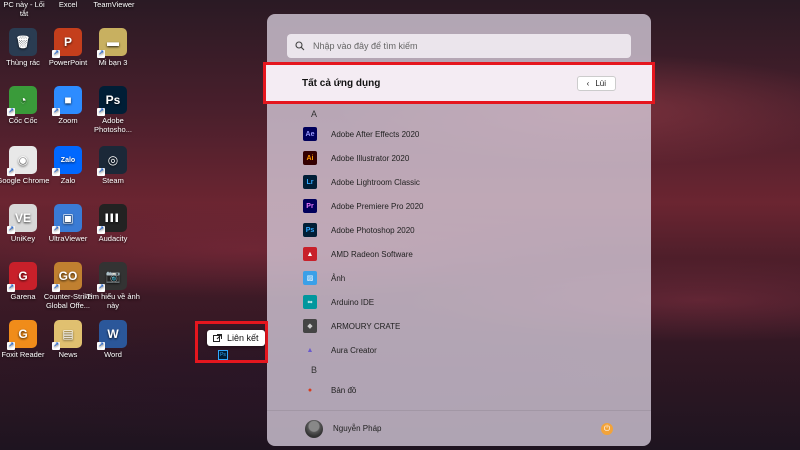  Describe the element at coordinates (375, 182) in the screenshot. I see `app-name: Adobe Lightroom Classic` at that location.